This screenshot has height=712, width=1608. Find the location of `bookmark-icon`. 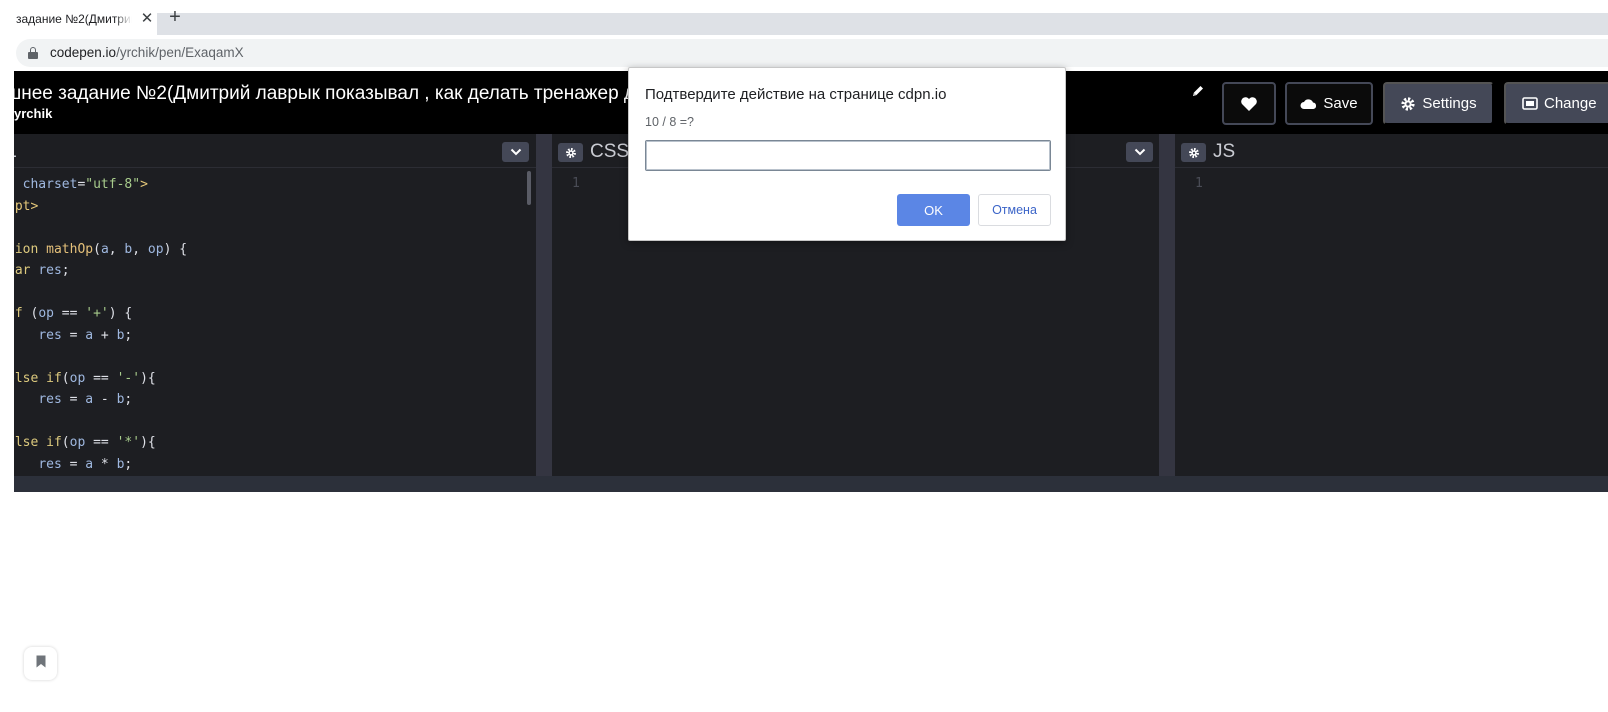

bookmark-icon is located at coordinates (41, 664).